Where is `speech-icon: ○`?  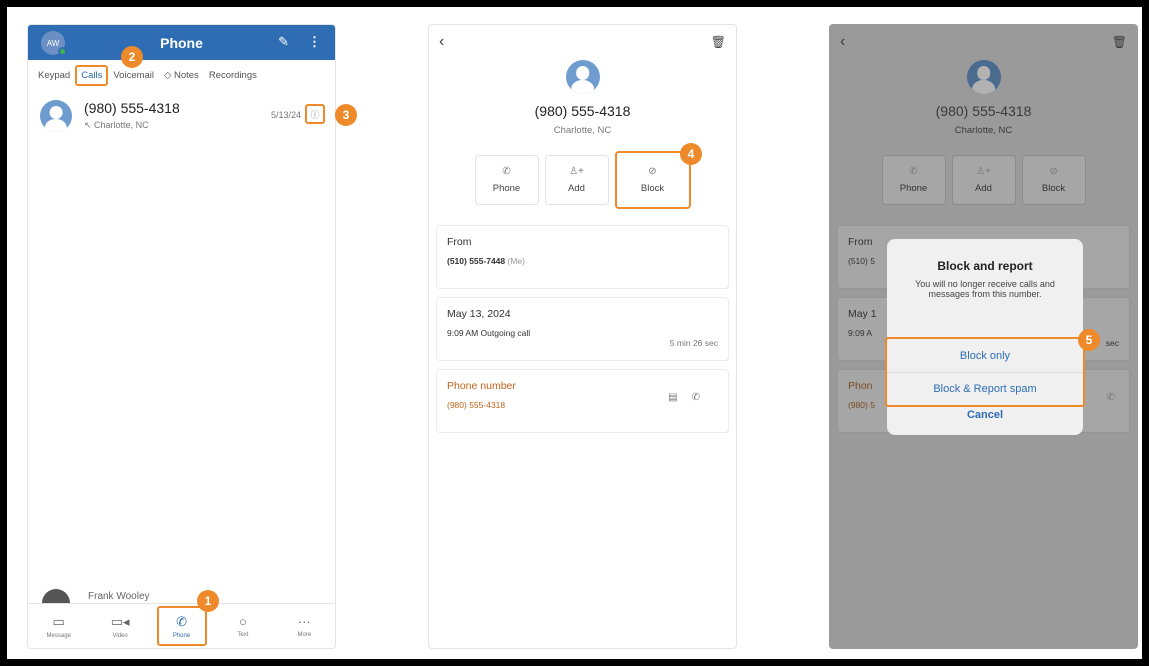 speech-icon: ○ is located at coordinates (242, 621).